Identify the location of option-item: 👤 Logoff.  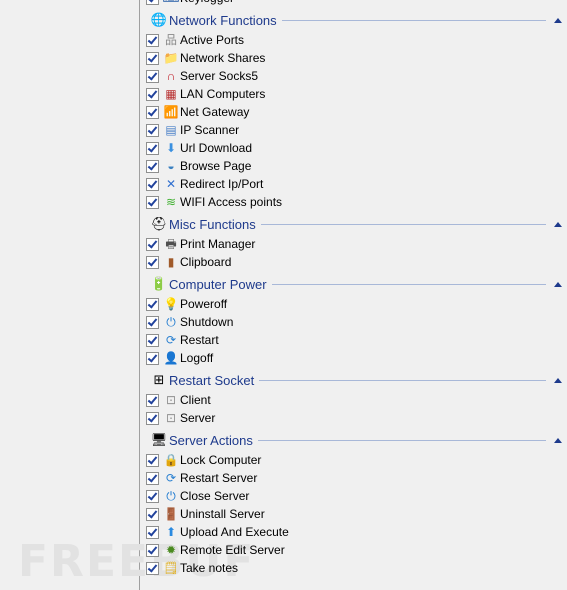
(353, 358).